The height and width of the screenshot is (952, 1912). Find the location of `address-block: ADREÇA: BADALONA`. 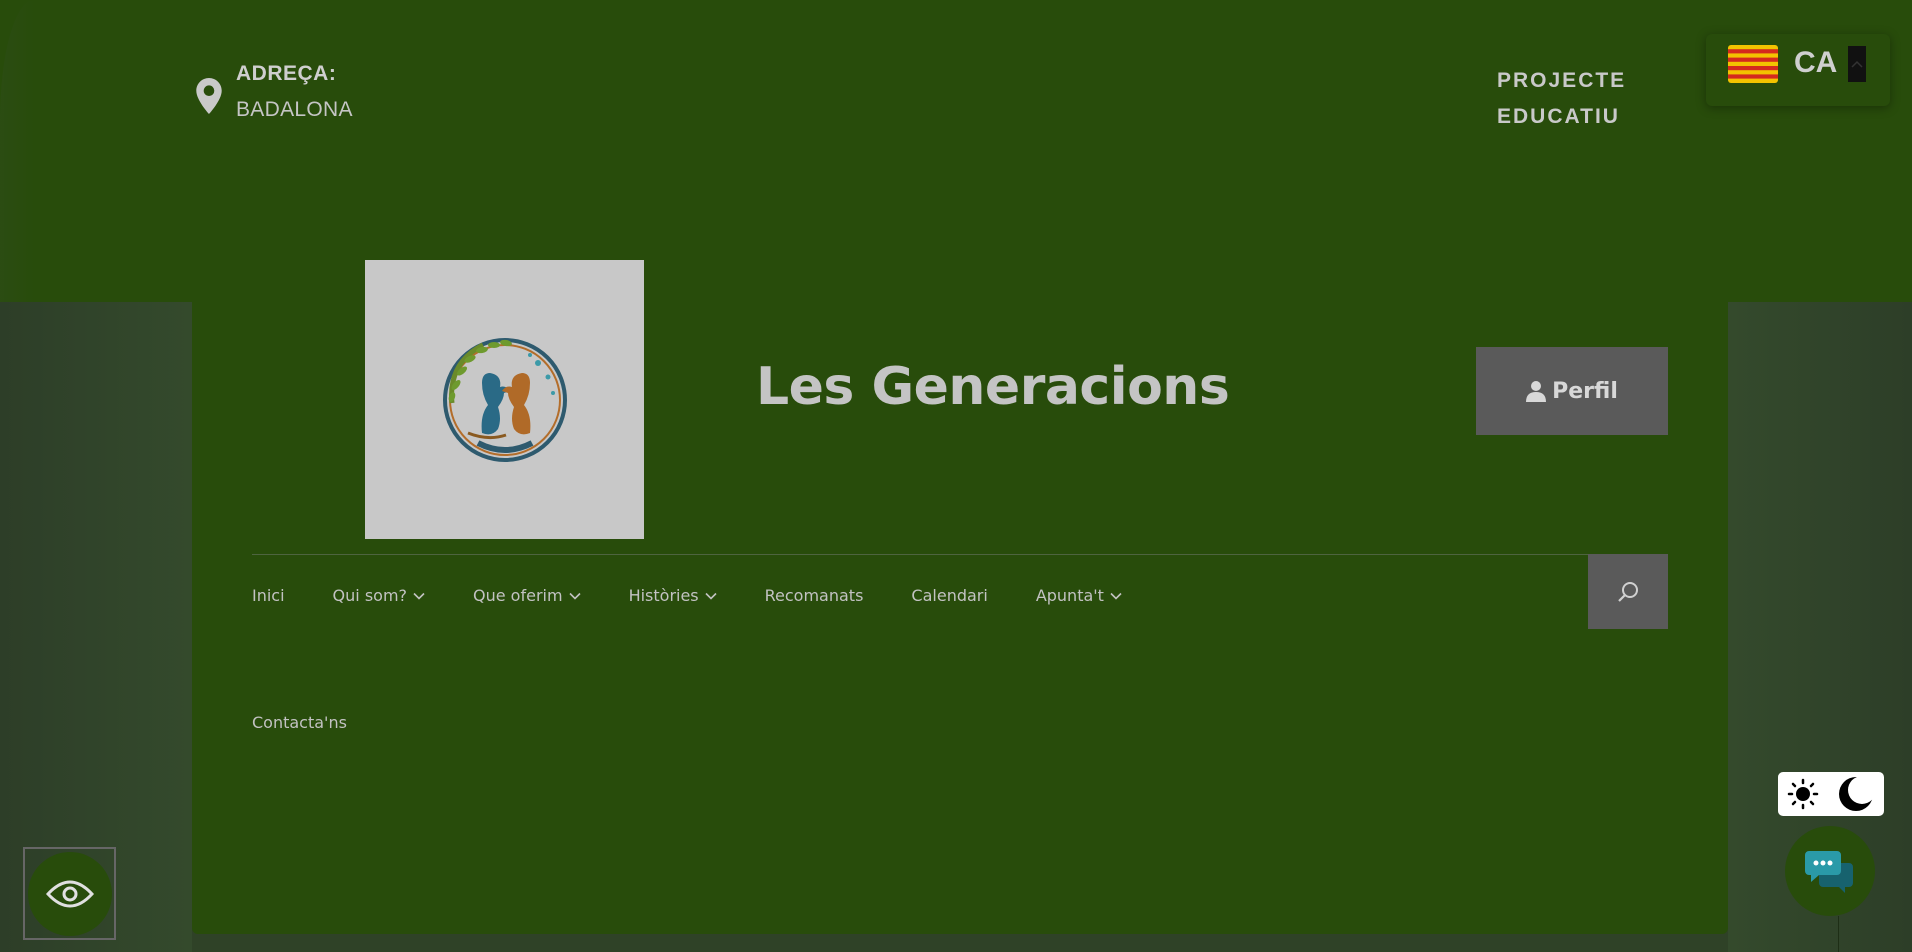

address-block: ADREÇA: BADALONA is located at coordinates (274, 92).